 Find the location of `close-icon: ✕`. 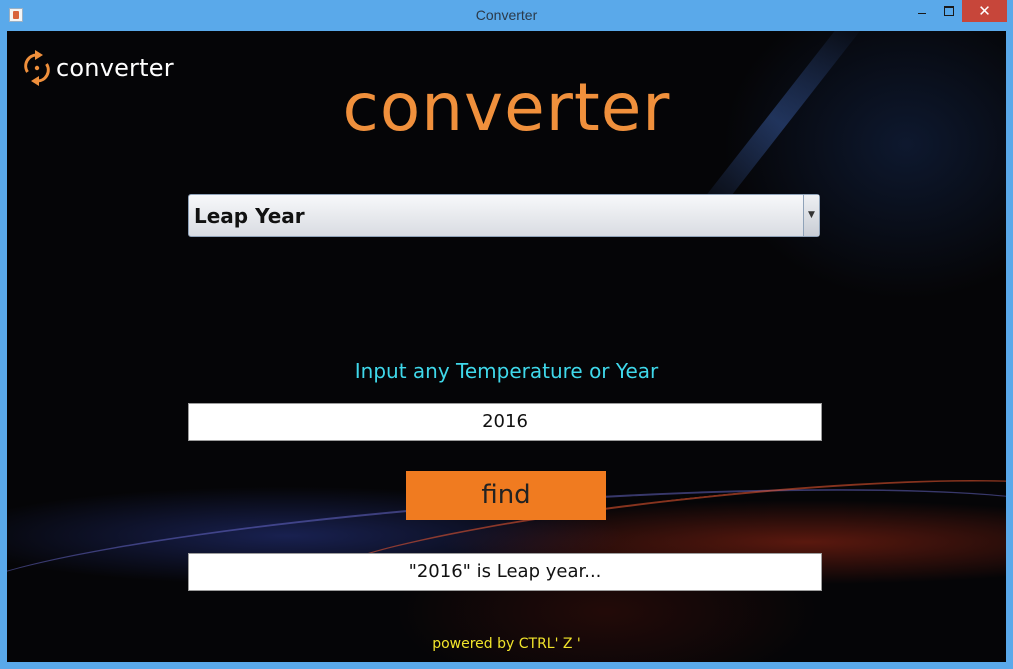

close-icon: ✕ is located at coordinates (984, 11).